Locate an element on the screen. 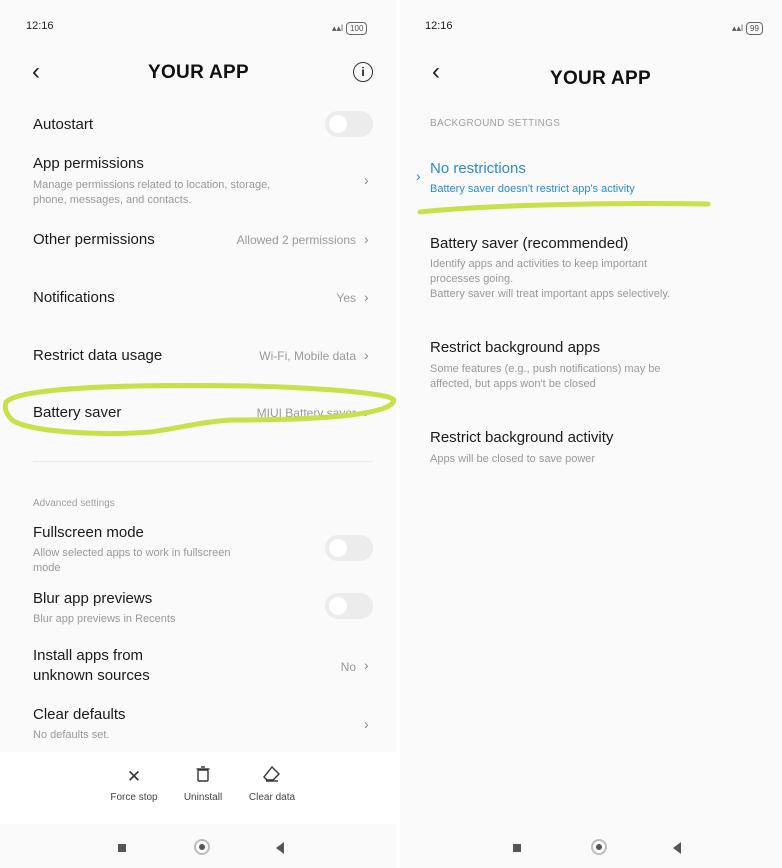 This screenshot has width=782, height=868. restrict-data-value: Wi-Fi, Mobile data is located at coordinates (307, 356).